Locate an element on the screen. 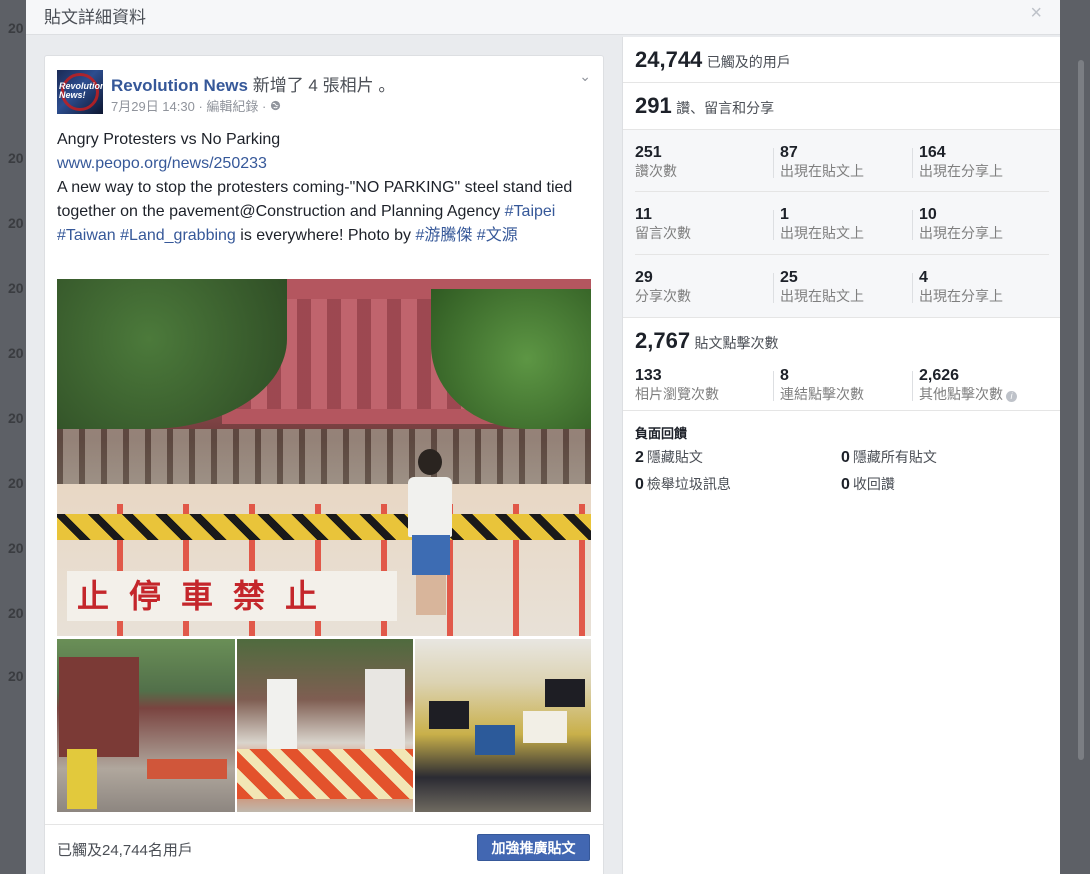  stat-label: 其他點擊次數 is located at coordinates (961, 394).